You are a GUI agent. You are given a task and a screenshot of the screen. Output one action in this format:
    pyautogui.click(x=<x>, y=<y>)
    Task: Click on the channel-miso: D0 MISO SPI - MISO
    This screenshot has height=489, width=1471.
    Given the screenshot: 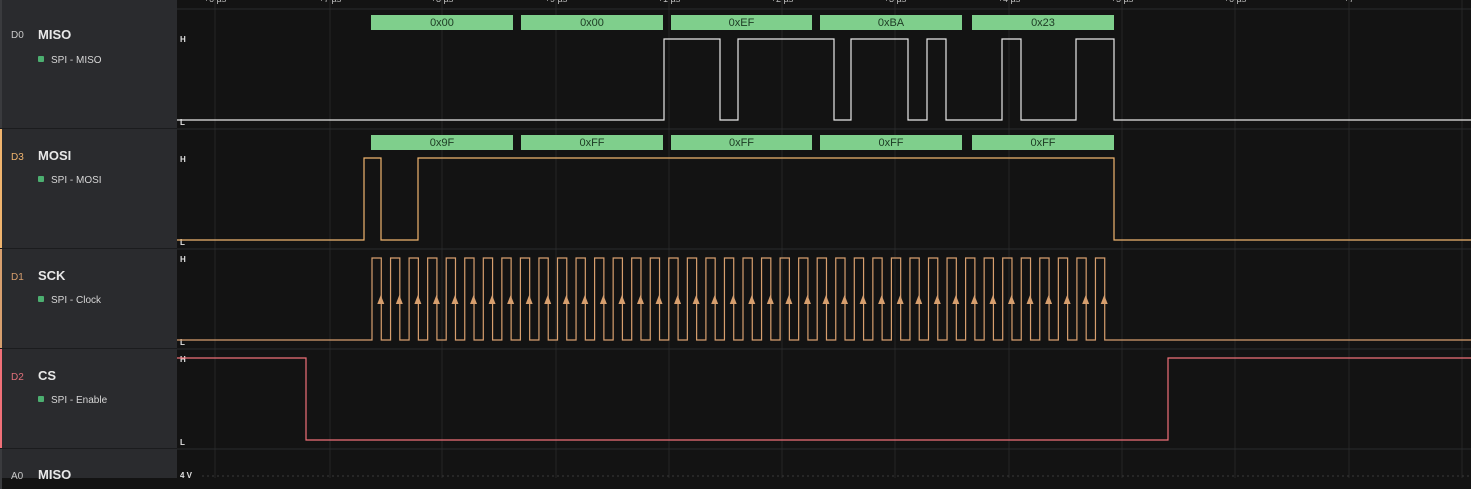 What is the action you would take?
    pyautogui.click(x=88, y=64)
    